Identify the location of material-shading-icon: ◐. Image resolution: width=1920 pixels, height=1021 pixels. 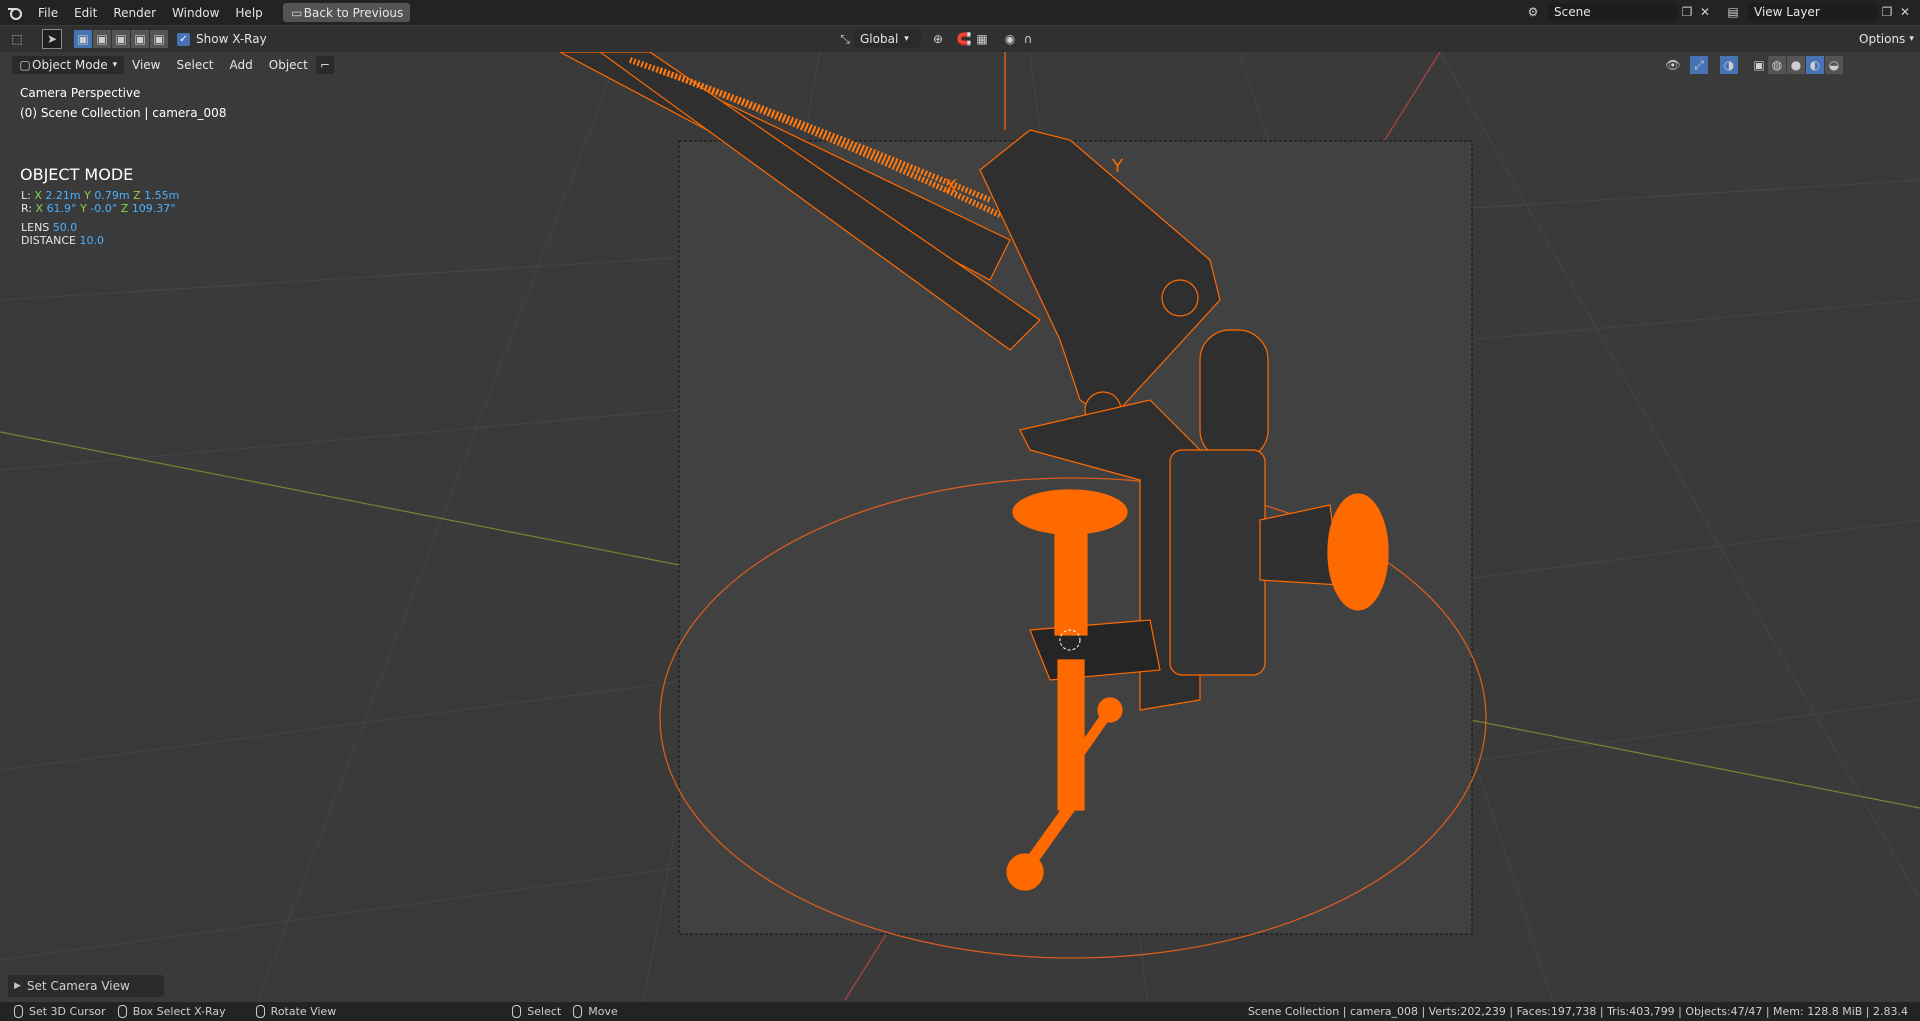
(1815, 65).